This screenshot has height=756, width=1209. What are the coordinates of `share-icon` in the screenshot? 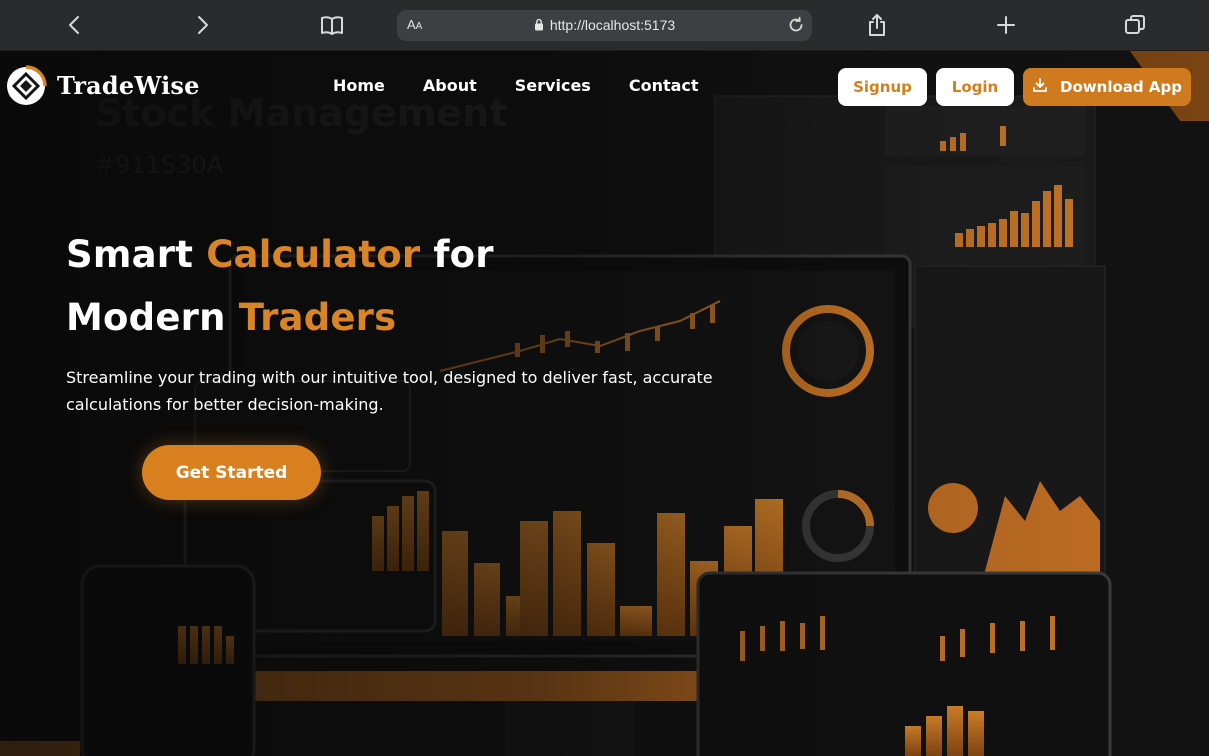 It's located at (877, 25).